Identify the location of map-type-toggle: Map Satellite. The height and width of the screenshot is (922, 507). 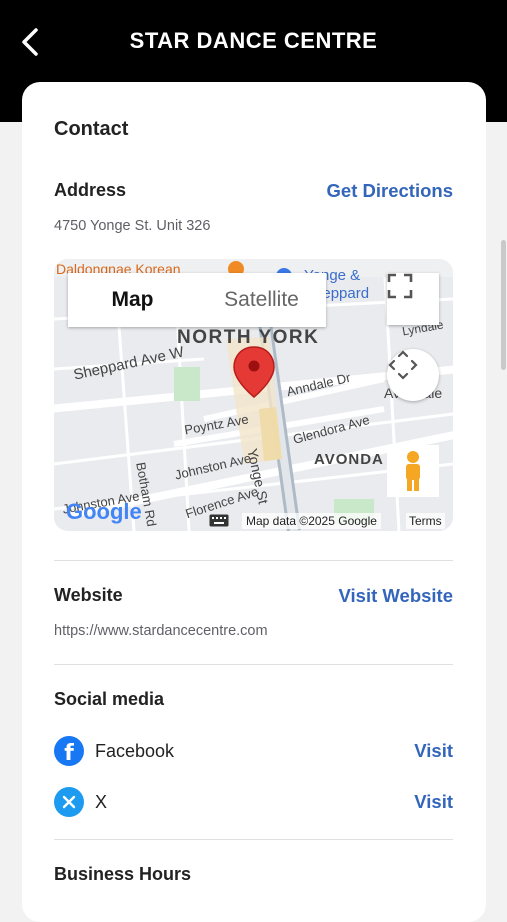
(197, 300).